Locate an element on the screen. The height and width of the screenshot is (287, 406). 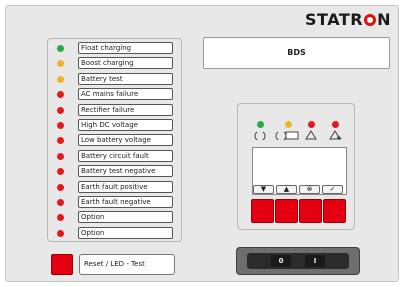
statron-logo: STATR N is located at coordinates (348, 19).